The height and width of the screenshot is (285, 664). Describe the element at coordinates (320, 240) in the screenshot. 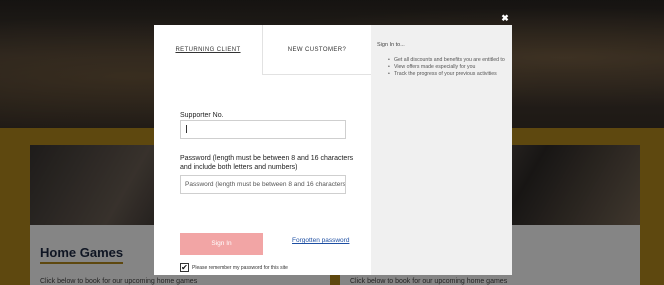

I see `forgotten-password-link: Forgotten password` at that location.